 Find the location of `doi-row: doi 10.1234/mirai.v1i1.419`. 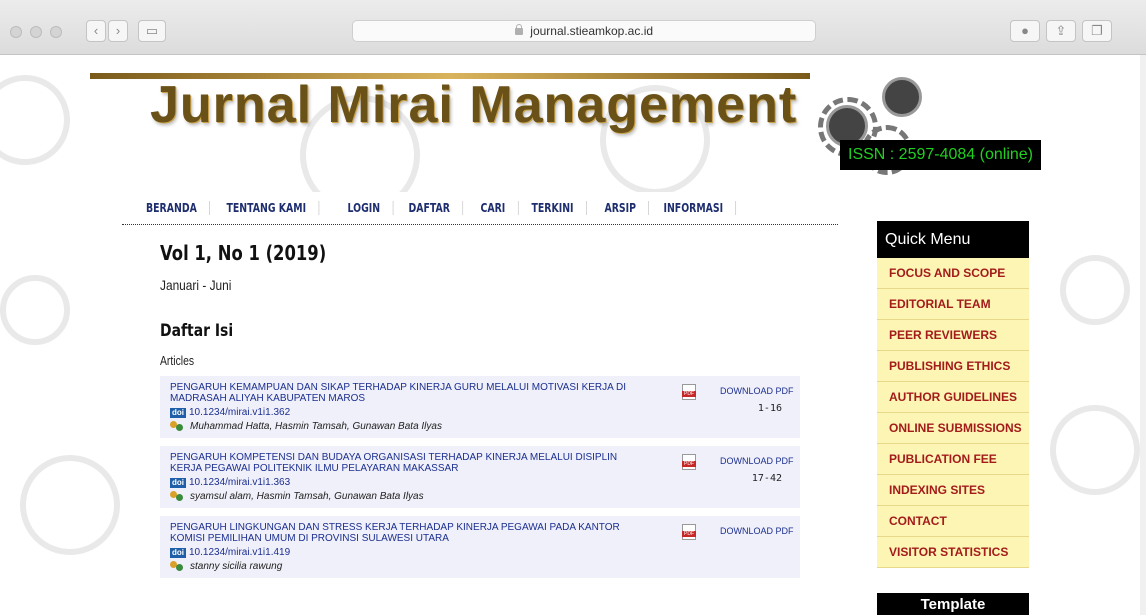

doi-row: doi 10.1234/mirai.v1i1.419 is located at coordinates (480, 552).